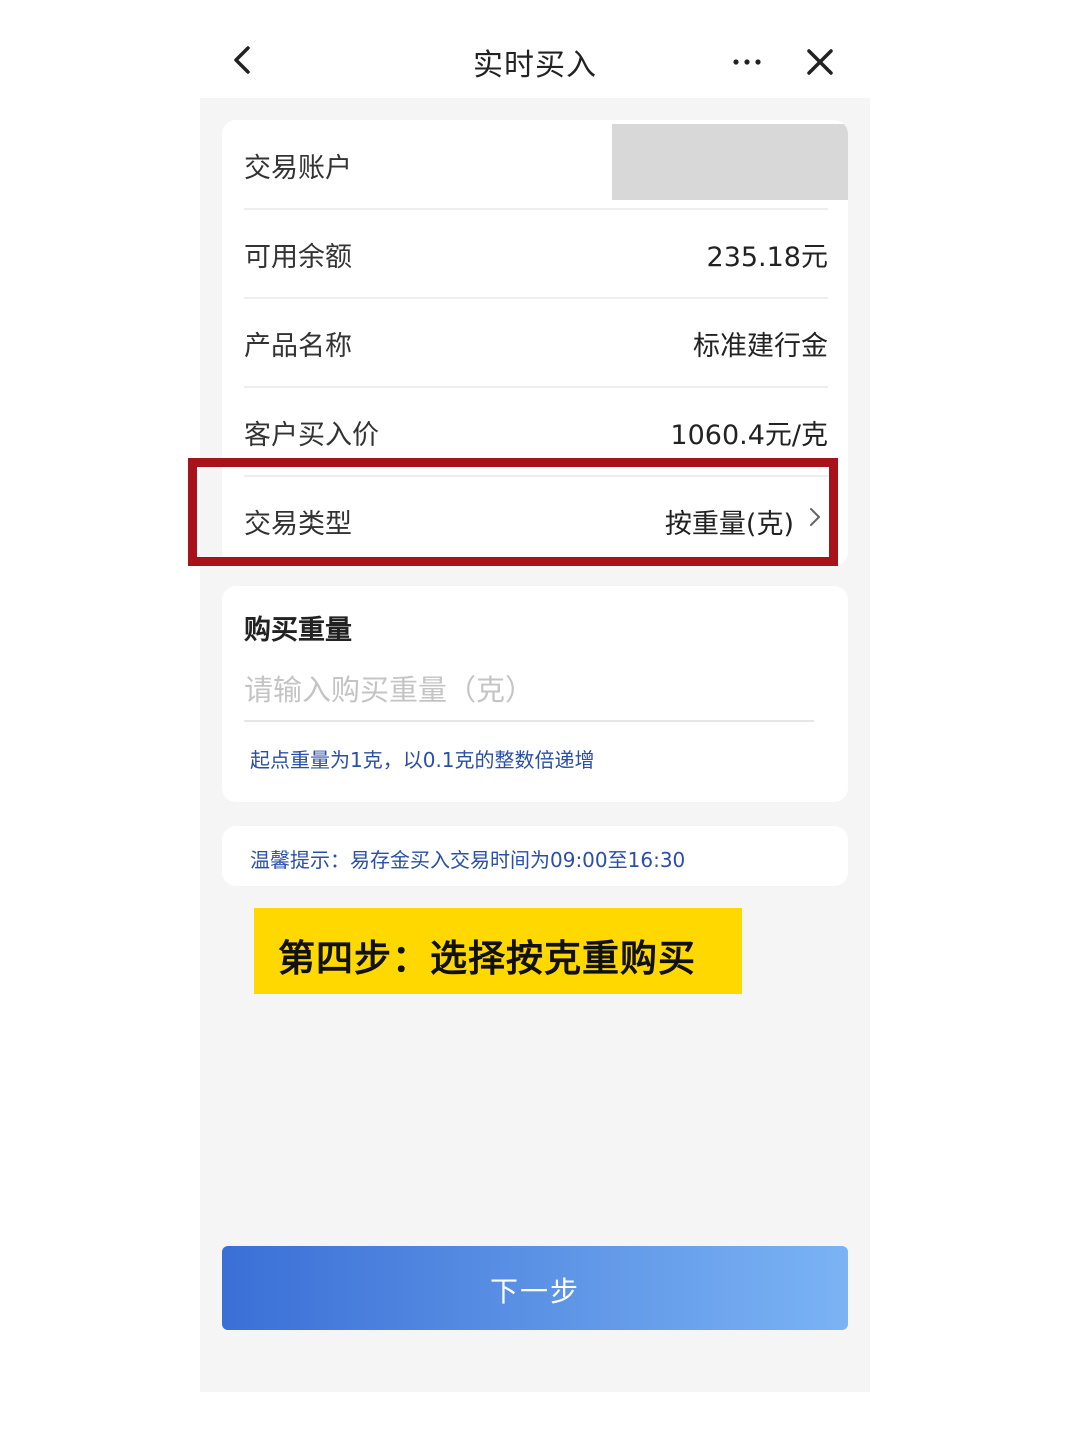 The height and width of the screenshot is (1440, 1080). I want to click on tip-text: 温馨提示：易存金买入交易时间为09:00至16:30, so click(468, 860).